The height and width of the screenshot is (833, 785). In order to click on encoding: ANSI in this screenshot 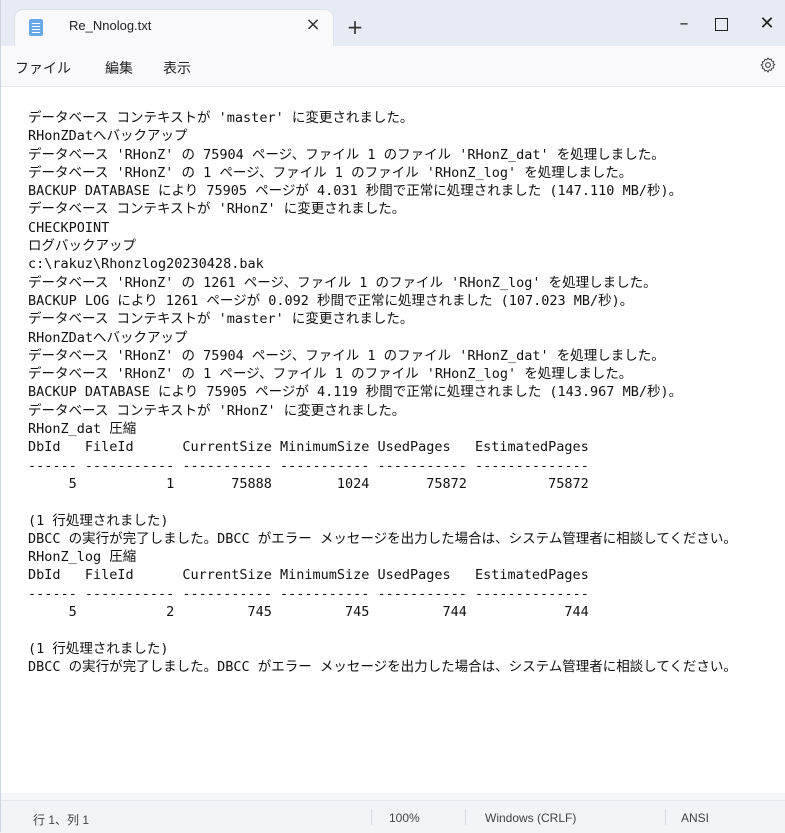, I will do `click(695, 818)`.